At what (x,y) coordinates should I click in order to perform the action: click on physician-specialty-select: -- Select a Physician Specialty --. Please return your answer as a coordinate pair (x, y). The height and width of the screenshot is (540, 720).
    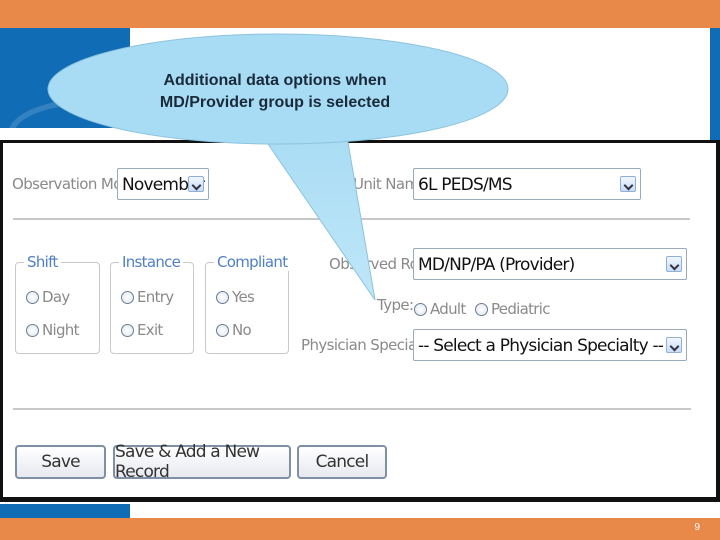
    Looking at the image, I should click on (550, 345).